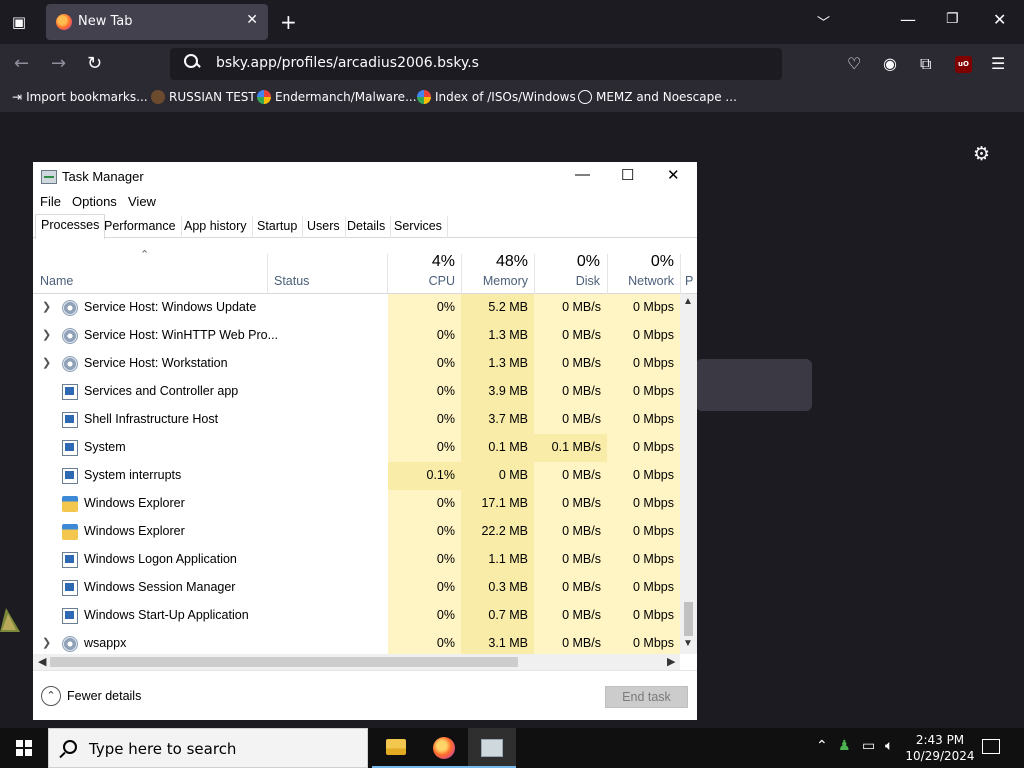 The height and width of the screenshot is (768, 1024). I want to click on taskbar-search-box: Type here to search, so click(208, 748).